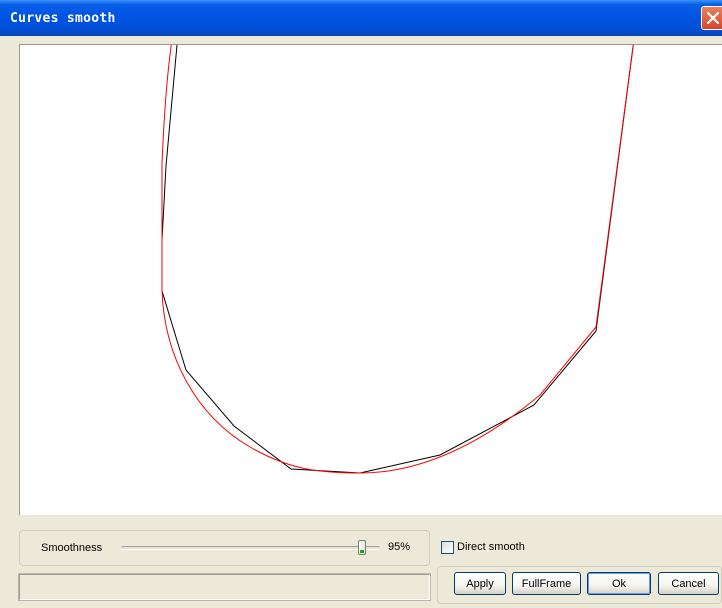  I want to click on close-icon, so click(713, 18).